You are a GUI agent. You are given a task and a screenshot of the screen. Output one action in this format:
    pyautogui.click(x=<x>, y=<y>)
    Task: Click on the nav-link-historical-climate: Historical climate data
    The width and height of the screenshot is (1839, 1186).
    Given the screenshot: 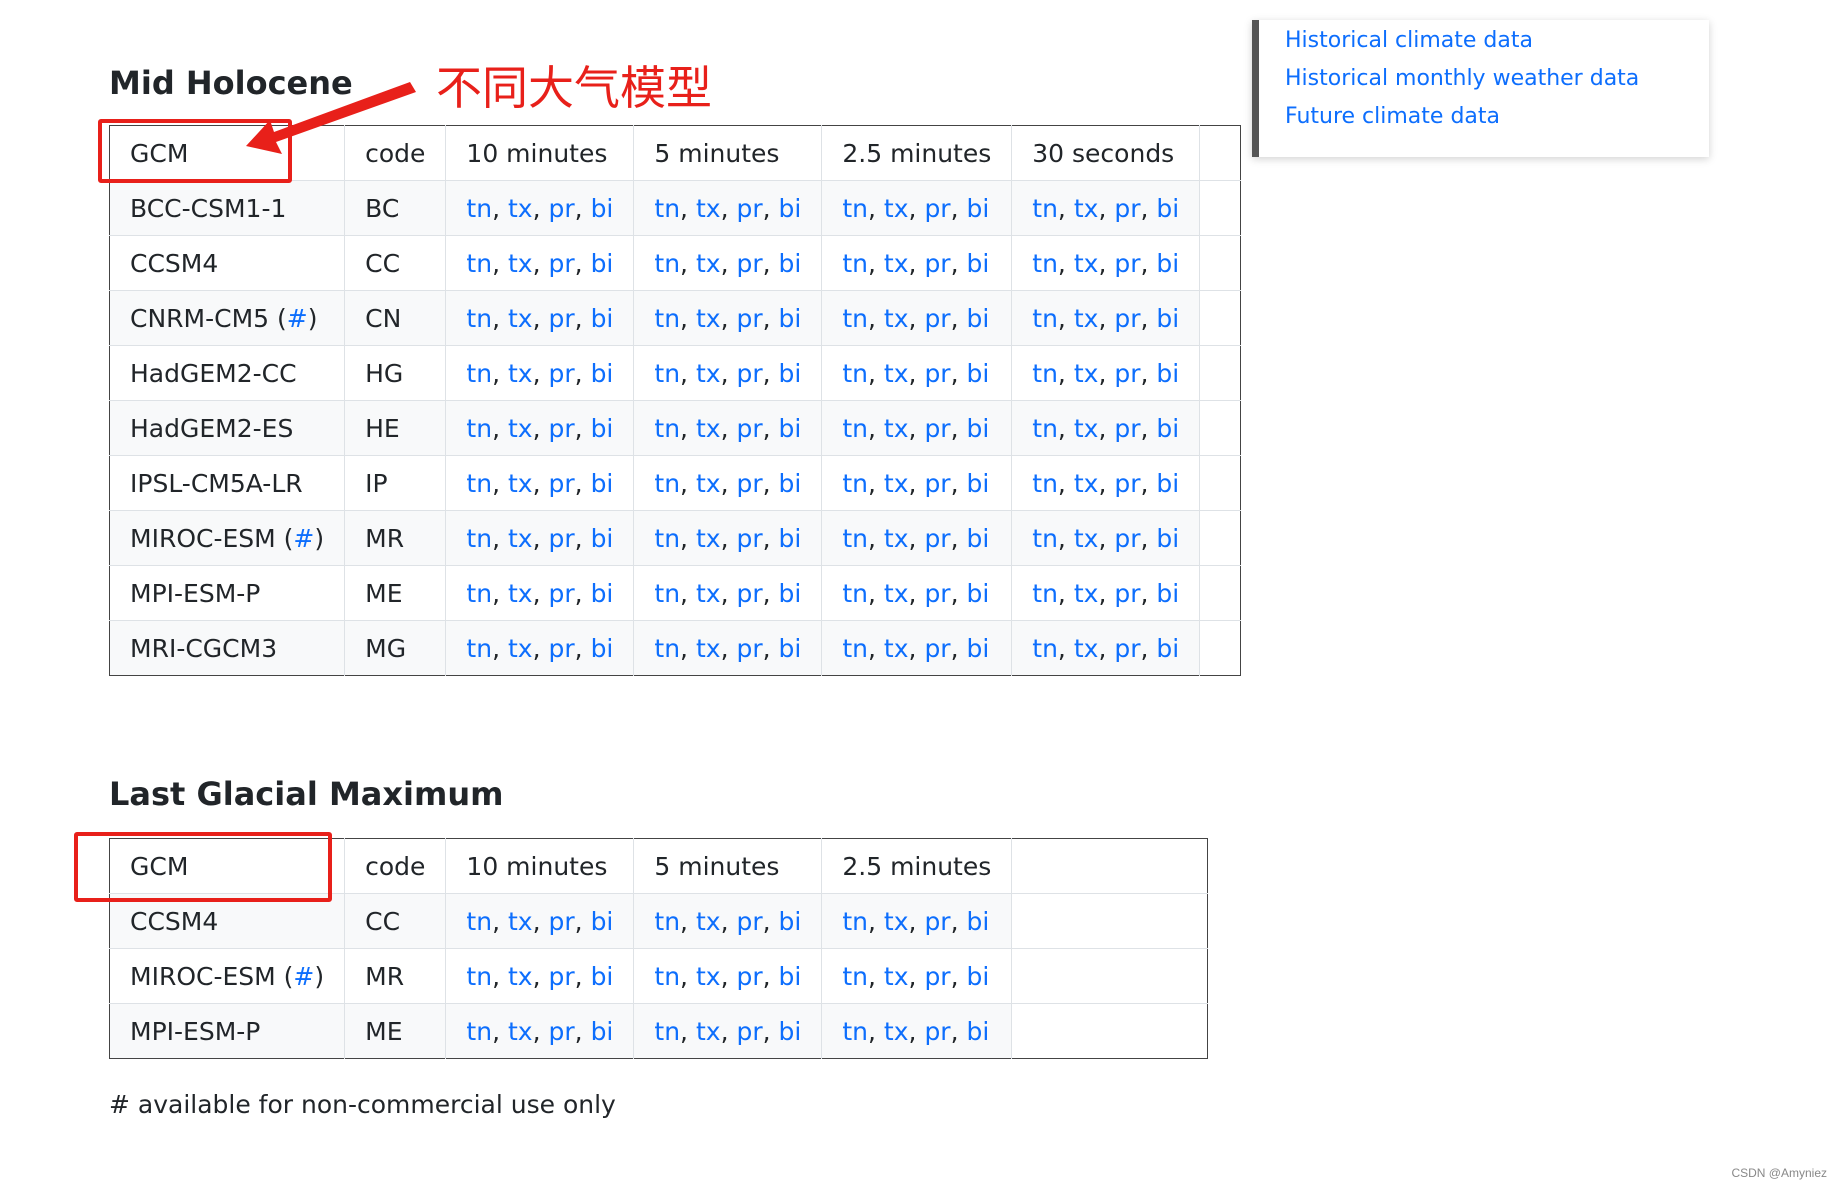 What is the action you would take?
    pyautogui.click(x=1497, y=41)
    